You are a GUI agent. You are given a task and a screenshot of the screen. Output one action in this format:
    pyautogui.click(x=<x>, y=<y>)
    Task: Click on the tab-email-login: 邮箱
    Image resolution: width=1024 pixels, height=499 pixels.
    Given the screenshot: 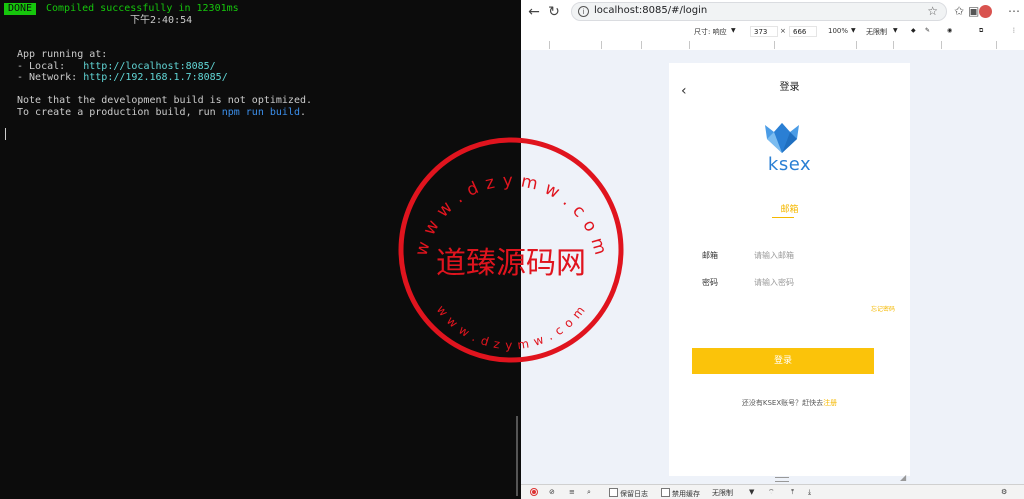 What is the action you would take?
    pyautogui.click(x=789, y=208)
    